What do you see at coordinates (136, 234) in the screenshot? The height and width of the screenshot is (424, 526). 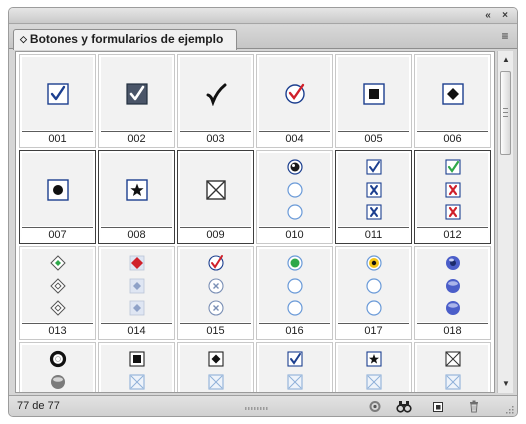 I see `item-label: 008` at bounding box center [136, 234].